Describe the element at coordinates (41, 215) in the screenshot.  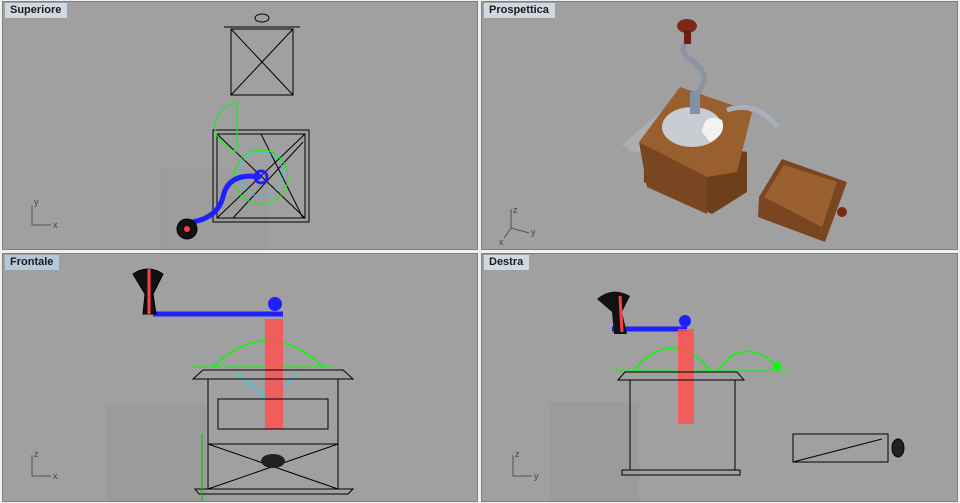
I see `axis-icon-top` at that location.